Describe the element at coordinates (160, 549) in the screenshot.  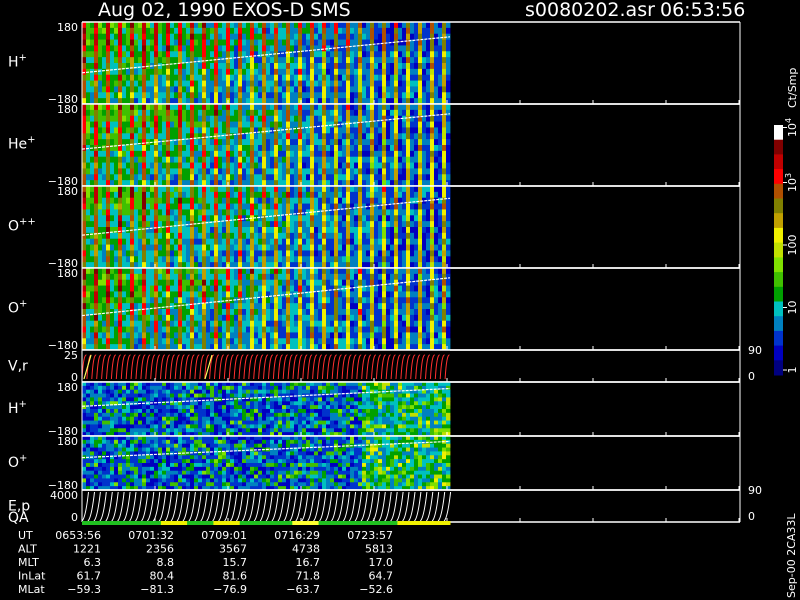
I see `footer-value: 2356` at that location.